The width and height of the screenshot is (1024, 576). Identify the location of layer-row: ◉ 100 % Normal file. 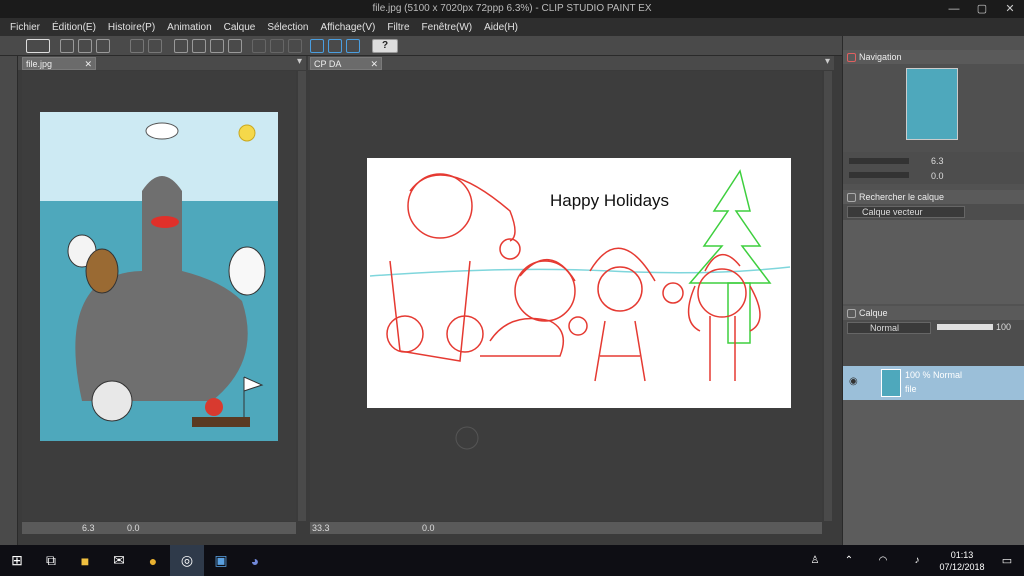
(933, 383).